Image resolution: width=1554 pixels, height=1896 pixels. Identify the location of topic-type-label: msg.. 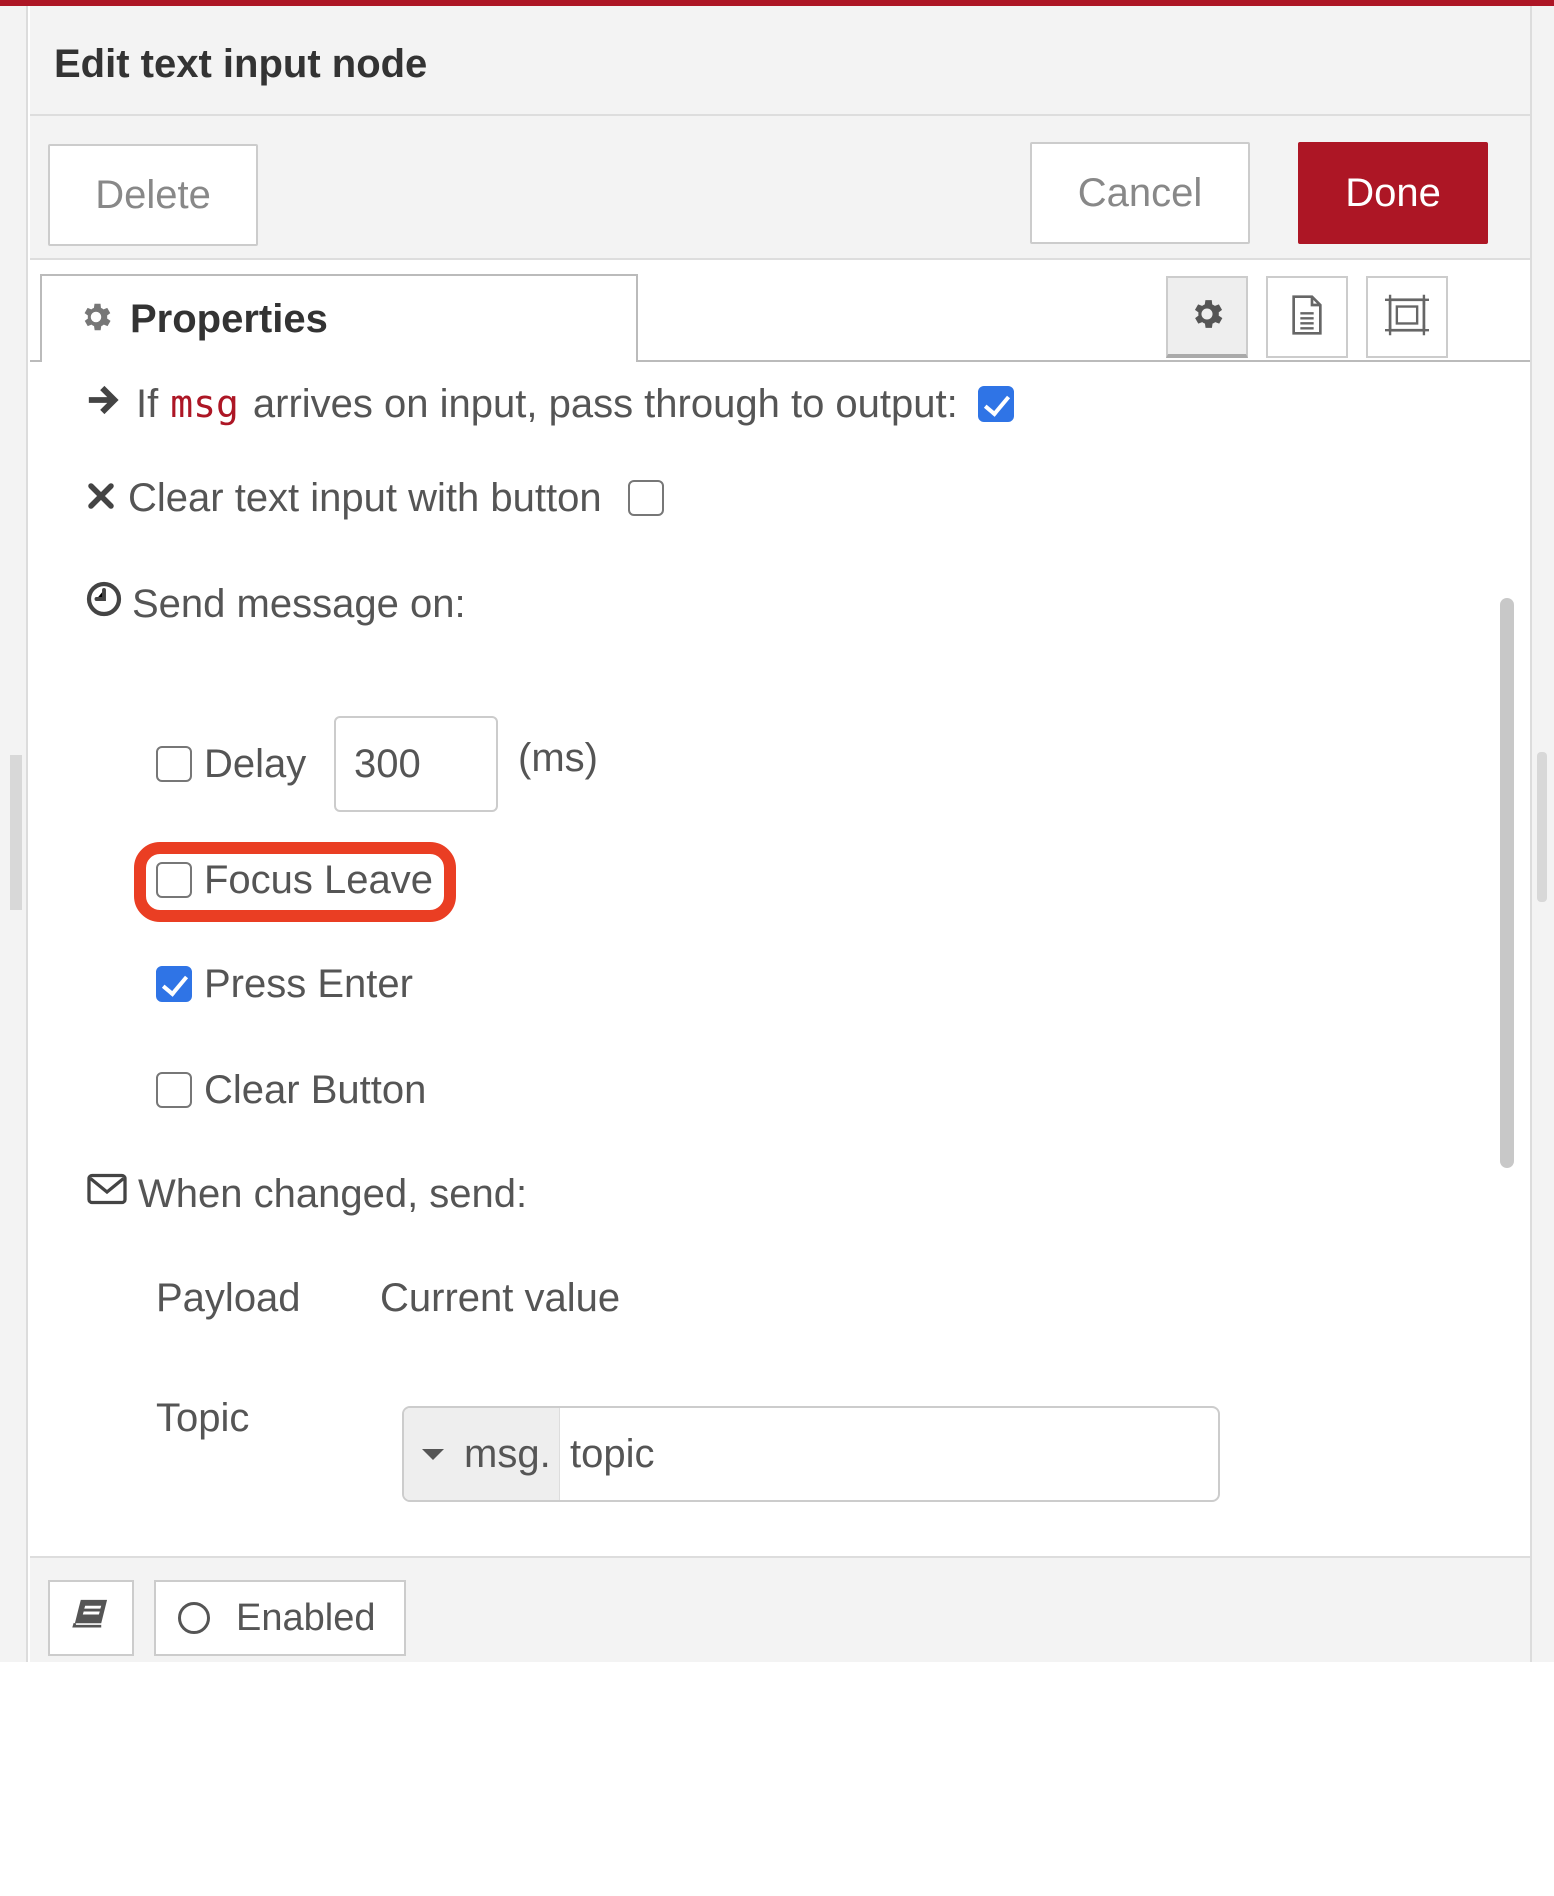
(507, 1453).